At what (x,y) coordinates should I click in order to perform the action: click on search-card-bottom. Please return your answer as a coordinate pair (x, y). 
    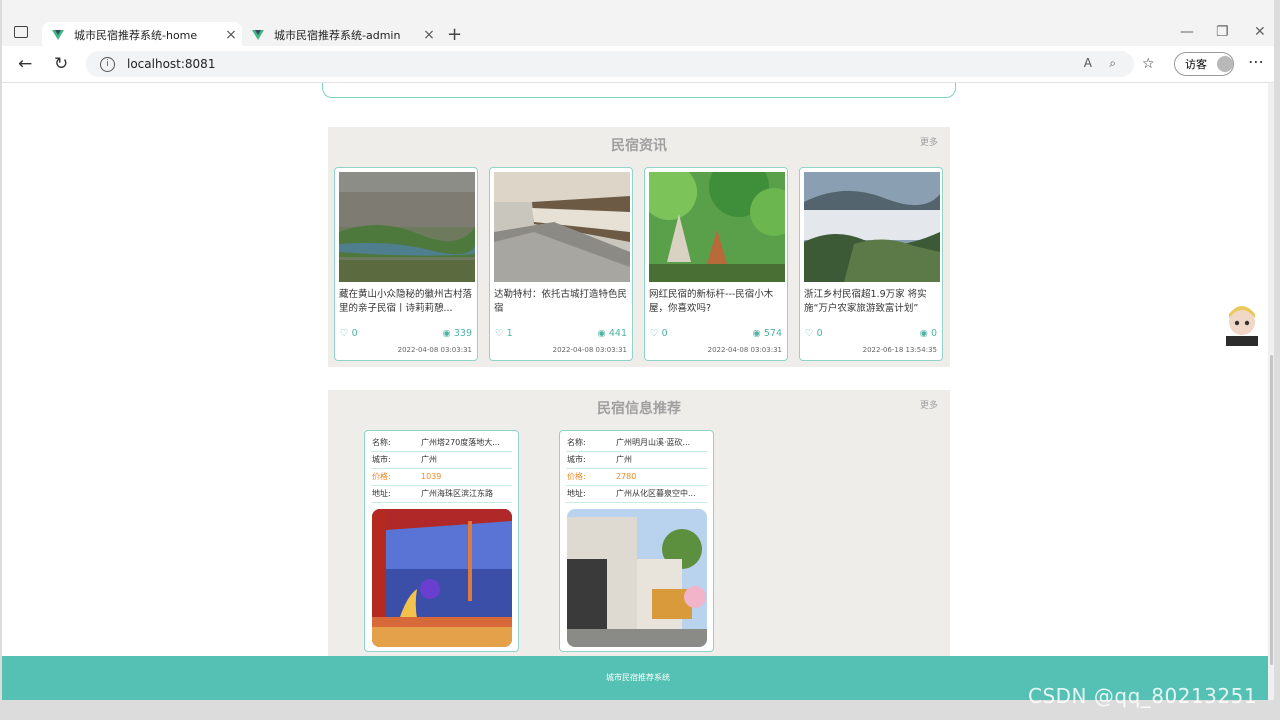
    Looking at the image, I should click on (639, 90).